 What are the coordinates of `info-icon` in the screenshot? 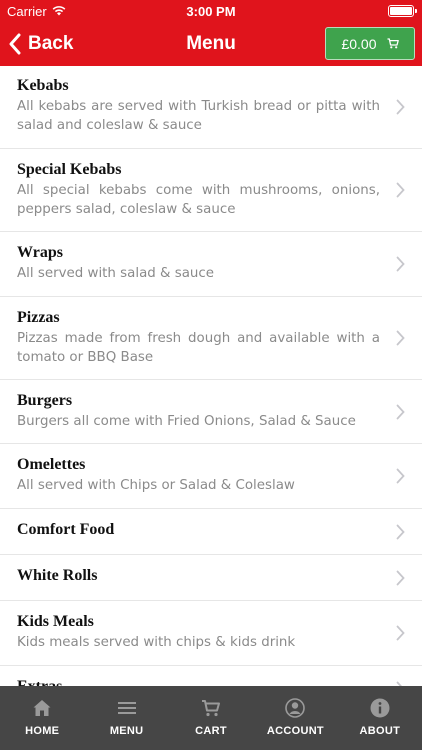 It's located at (380, 708).